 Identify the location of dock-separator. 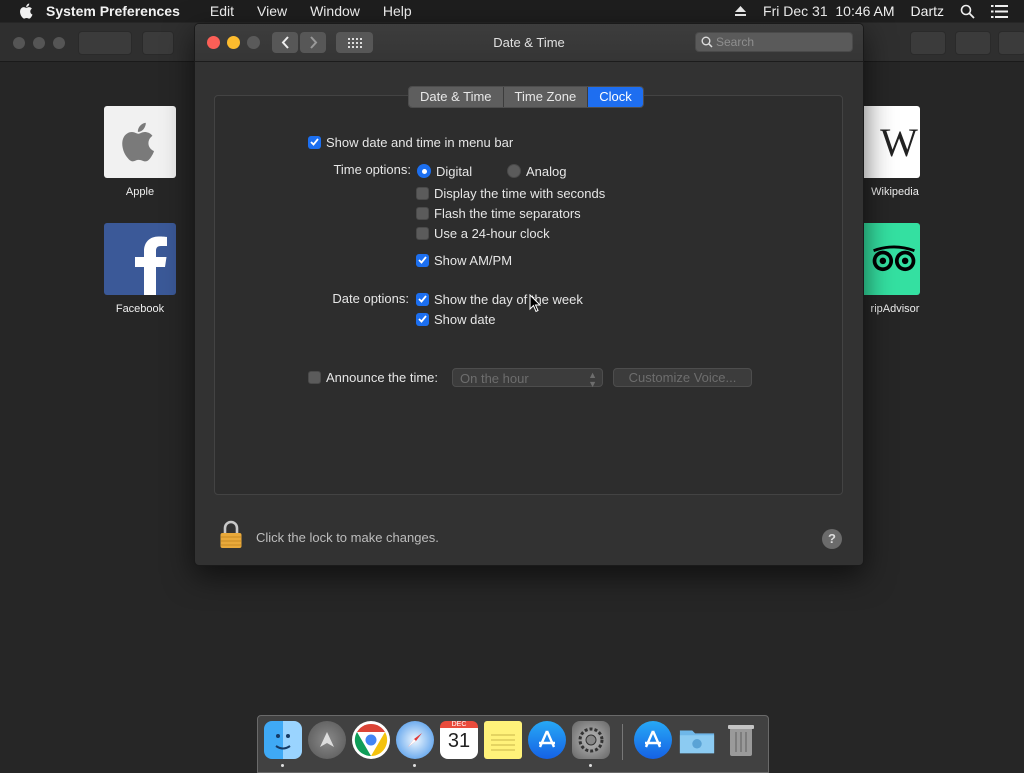
(622, 742).